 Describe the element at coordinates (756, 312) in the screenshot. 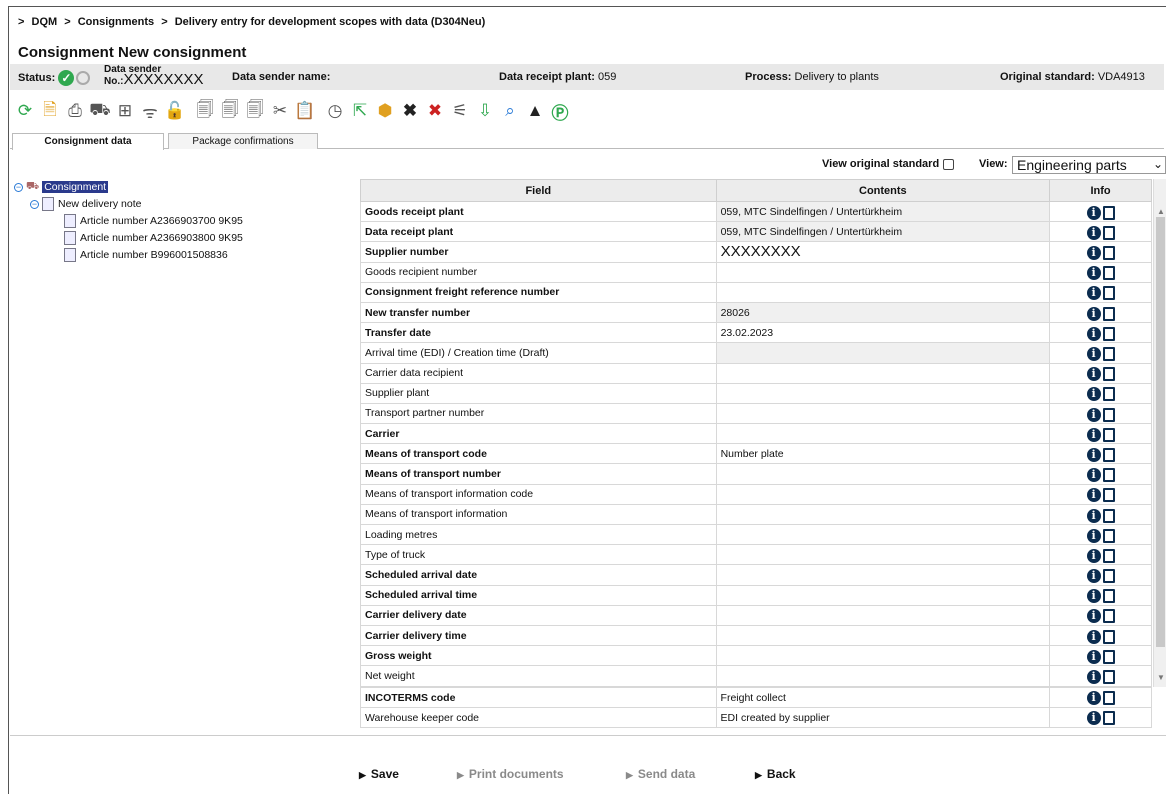

I see `table-row: New transfer number 28026 i` at that location.